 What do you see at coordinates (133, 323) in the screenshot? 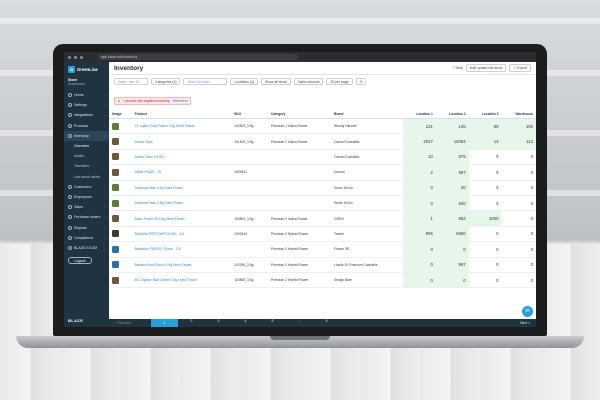
I see `previous-page-button: < Previous` at bounding box center [133, 323].